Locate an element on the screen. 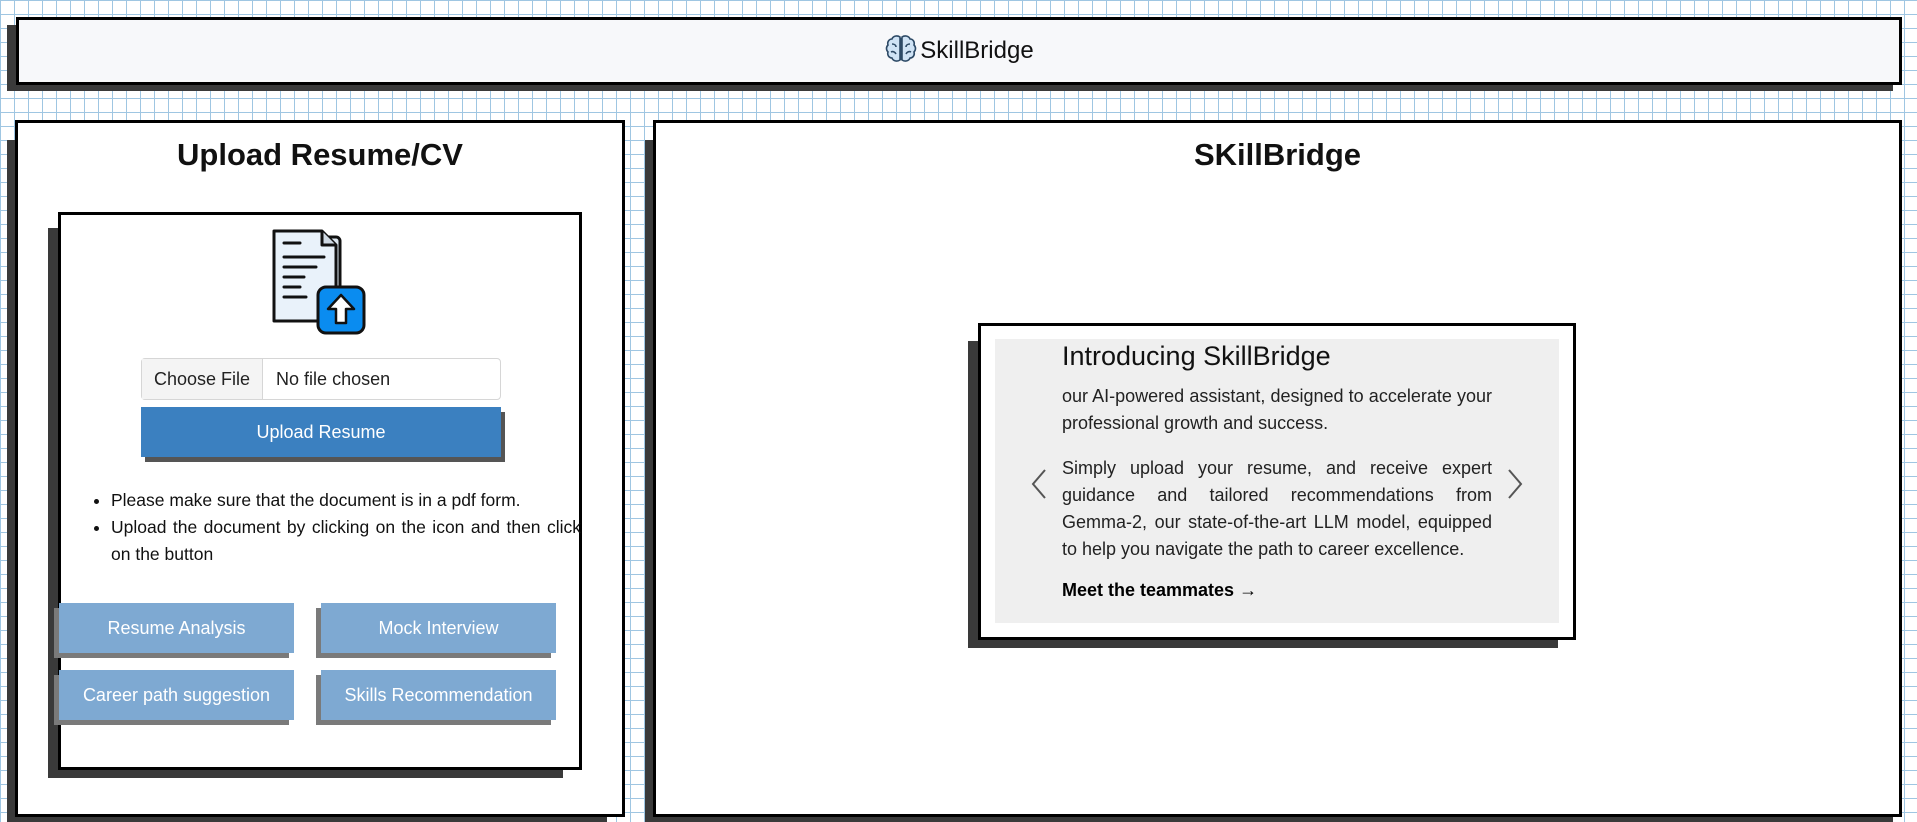 Image resolution: width=1917 pixels, height=822 pixels. file-status: No file chosen is located at coordinates (333, 378).